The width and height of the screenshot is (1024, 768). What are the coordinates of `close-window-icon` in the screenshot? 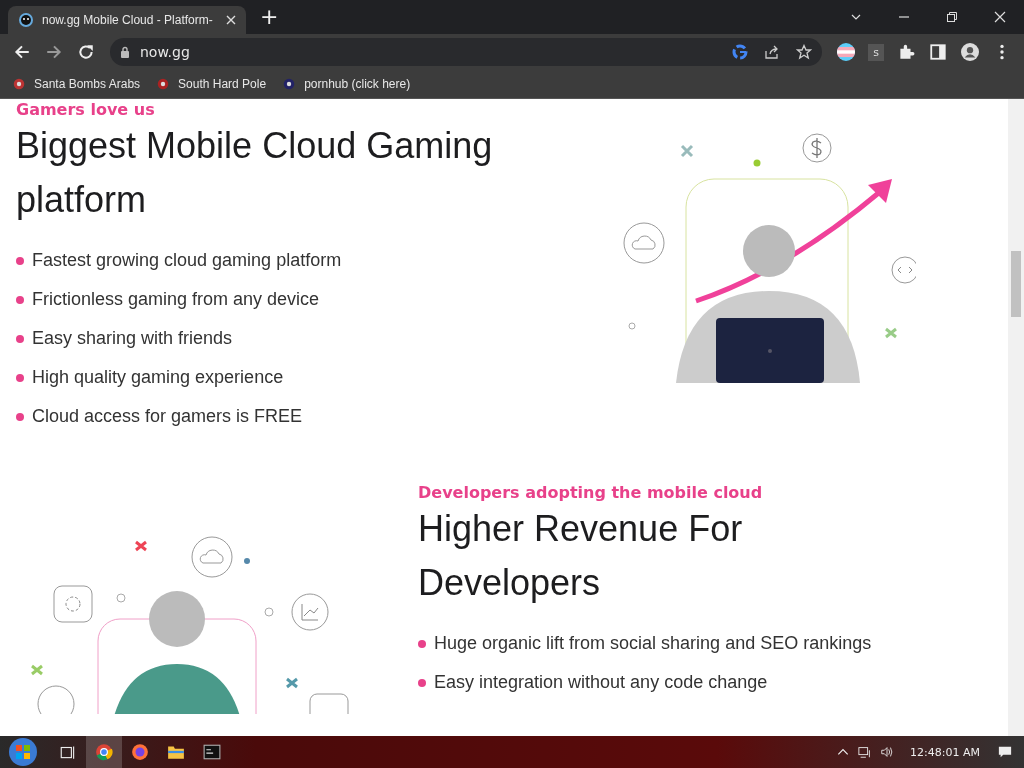 It's located at (1000, 17).